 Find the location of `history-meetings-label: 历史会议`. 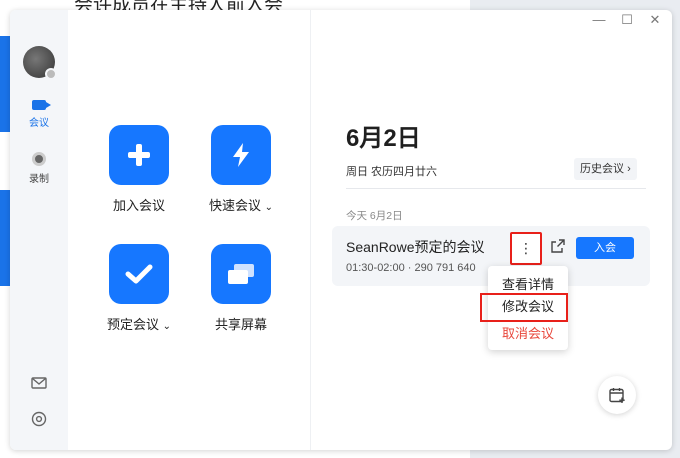

history-meetings-label: 历史会议 is located at coordinates (602, 169).